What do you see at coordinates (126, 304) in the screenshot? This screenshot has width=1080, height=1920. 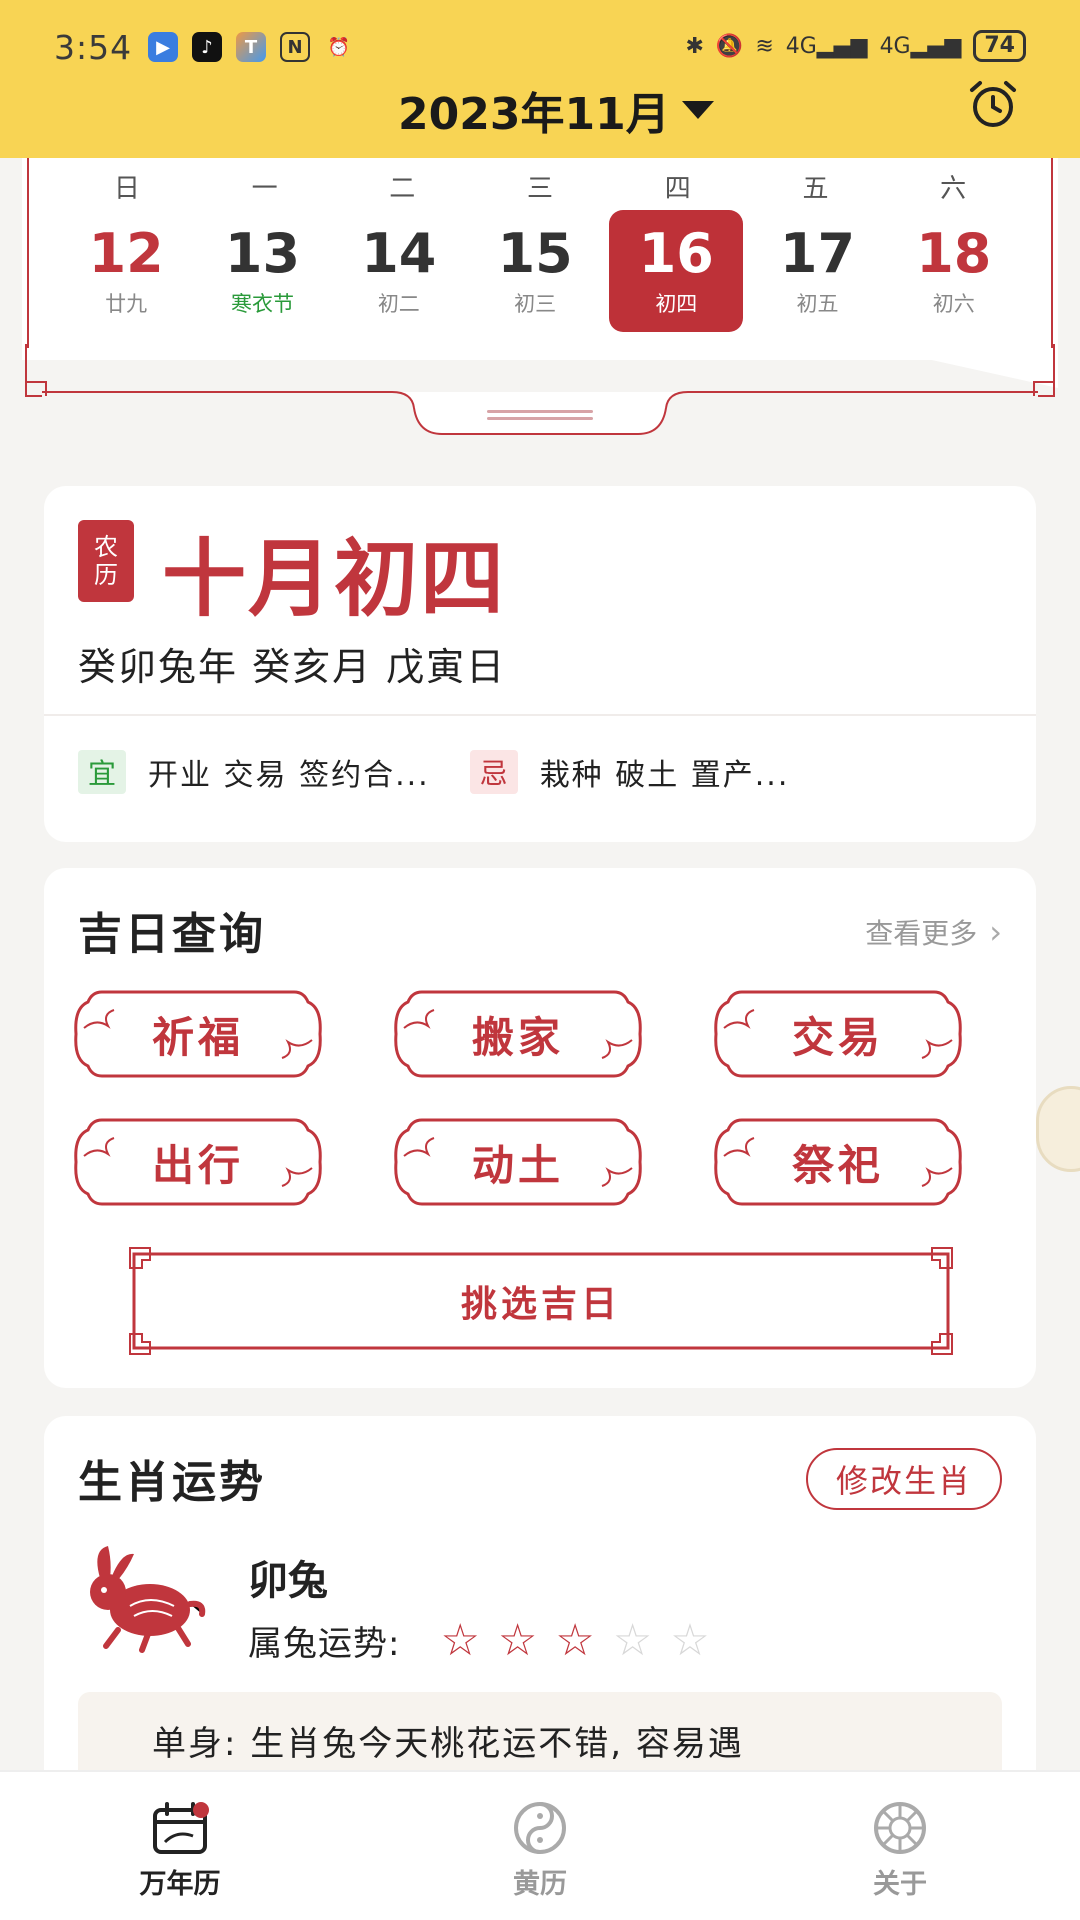 I see `lunar-day: 廿九` at bounding box center [126, 304].